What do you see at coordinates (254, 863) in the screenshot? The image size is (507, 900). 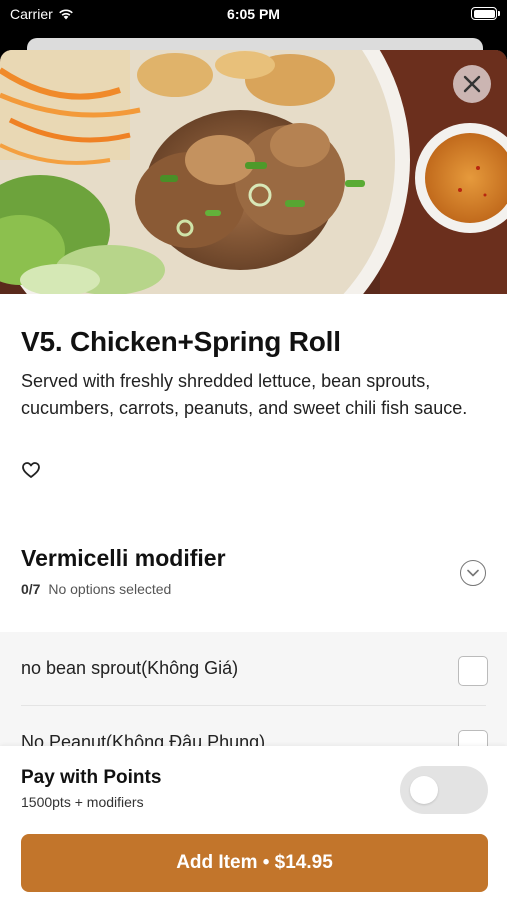 I see `add-item-button: Add Item • $14.95` at bounding box center [254, 863].